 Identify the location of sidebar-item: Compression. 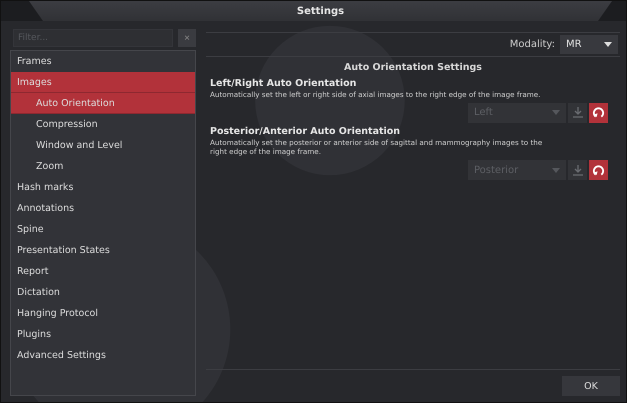
(103, 124).